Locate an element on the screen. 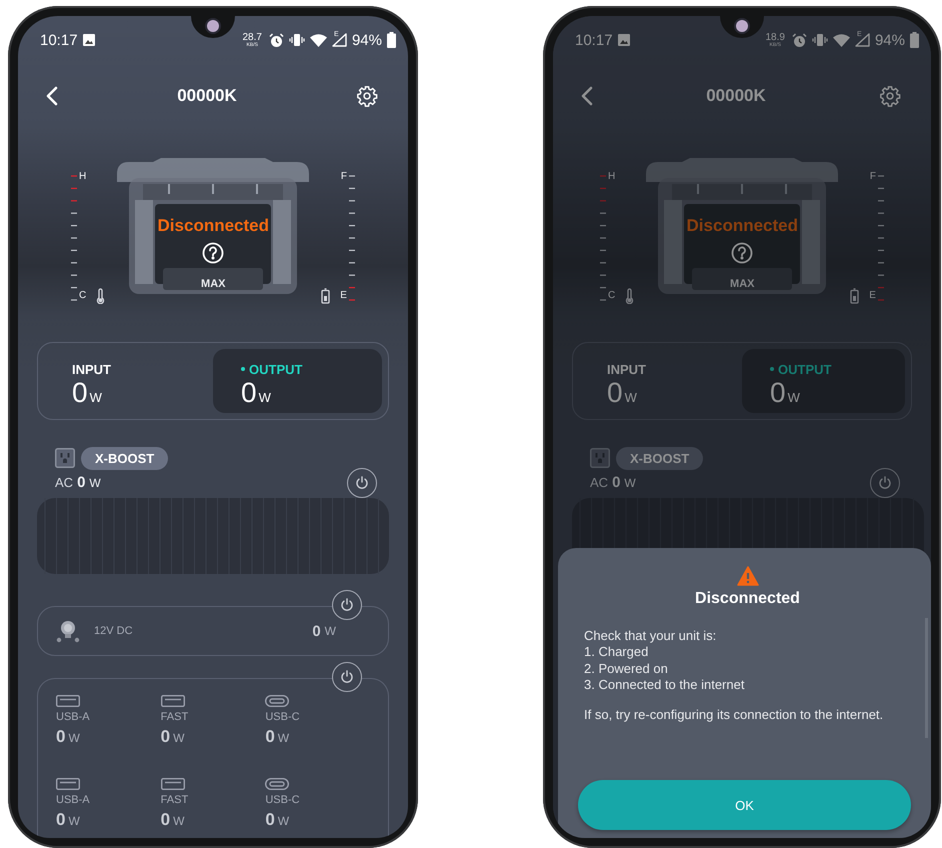 The image size is (942, 848). thermometer-icon is located at coordinates (629, 296).